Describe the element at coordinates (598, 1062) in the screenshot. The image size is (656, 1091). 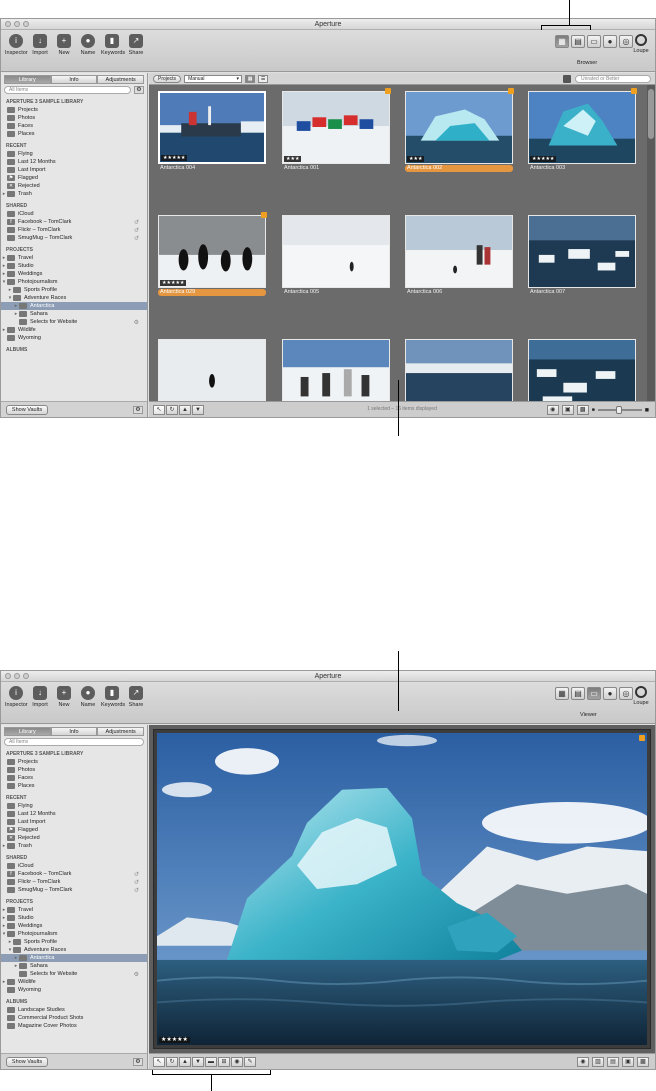
I see `compare-button: ▨` at that location.